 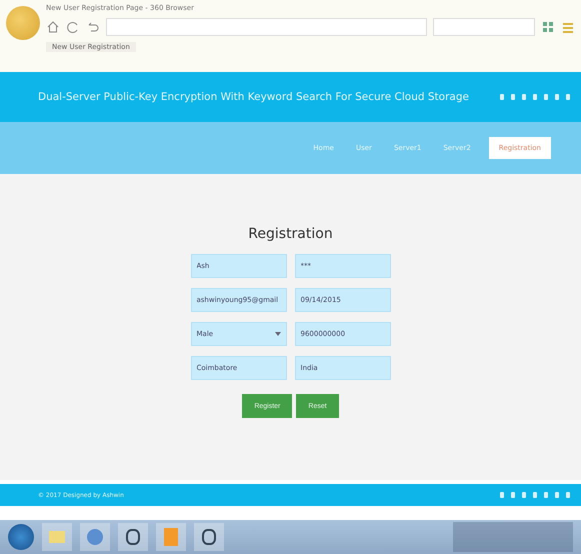 I want to click on folder-icon, so click(x=57, y=537).